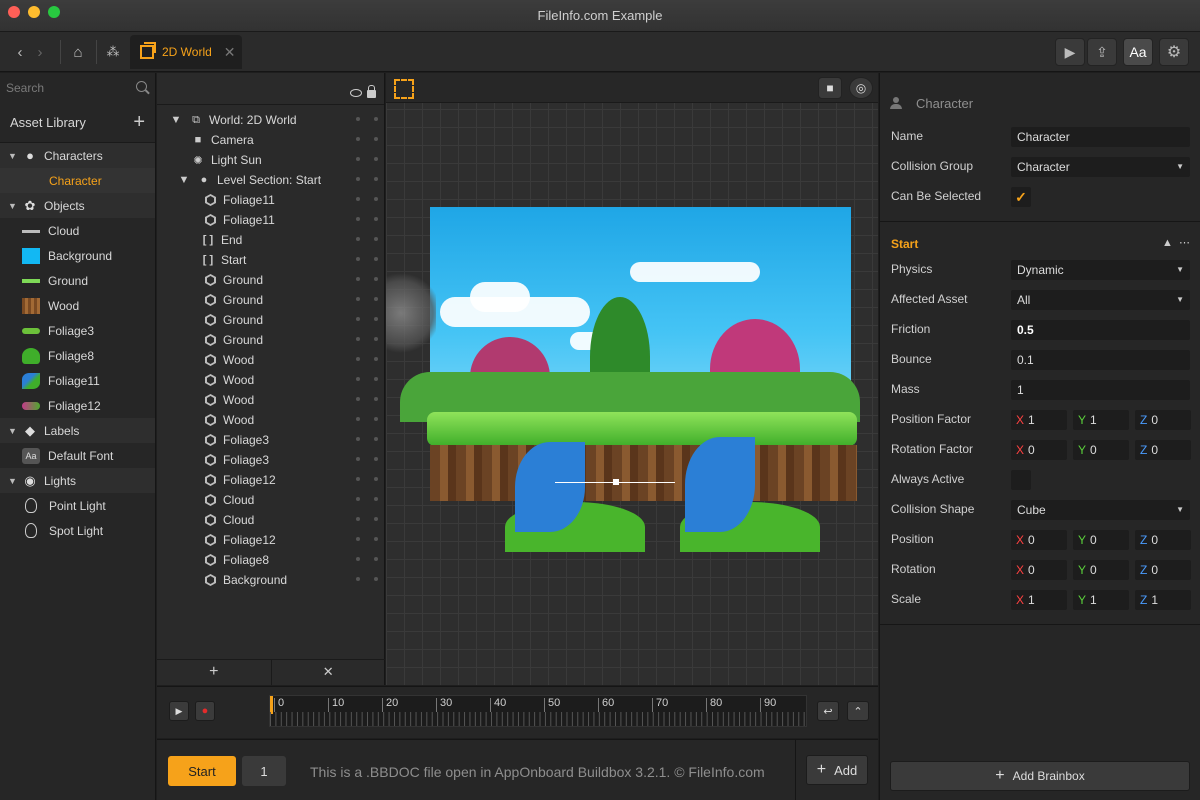 This screenshot has width=1200, height=800. I want to click on collision-shape-select: Cube, so click(1100, 510).